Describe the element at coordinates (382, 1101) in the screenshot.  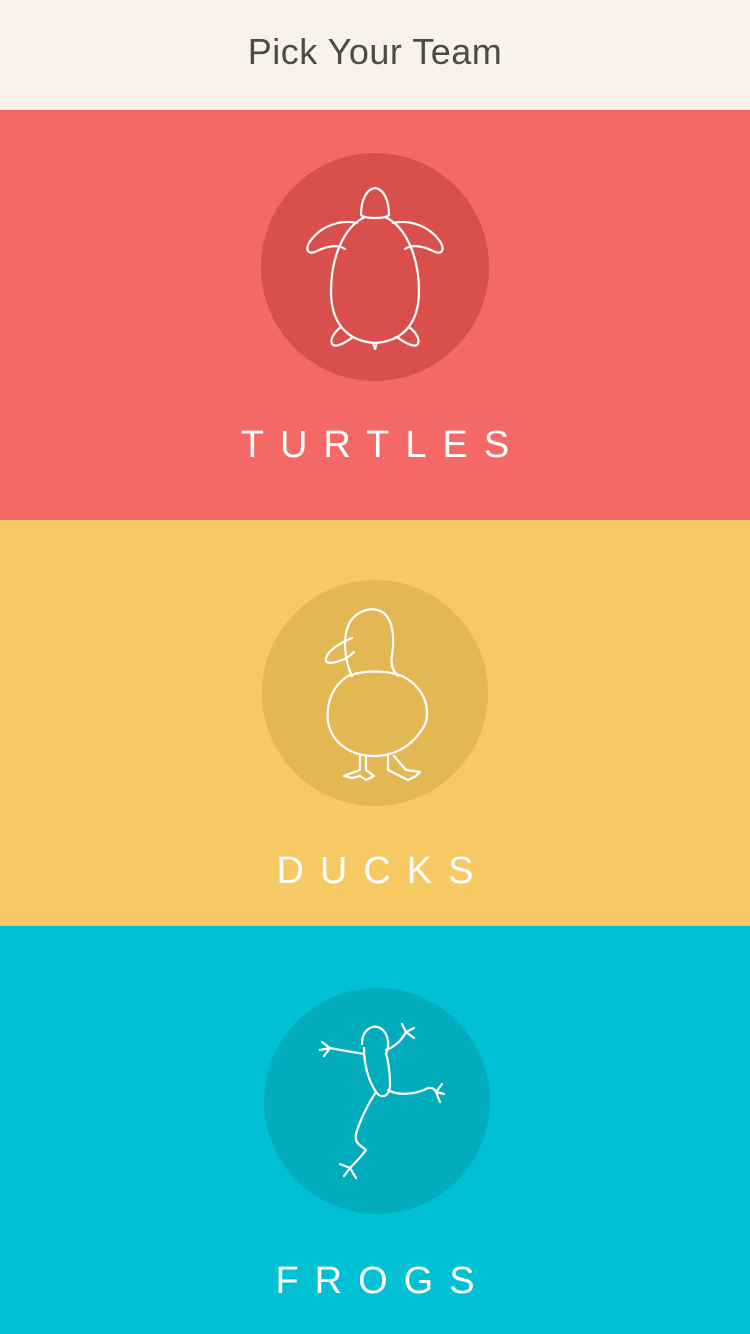
I see `frog-icon` at that location.